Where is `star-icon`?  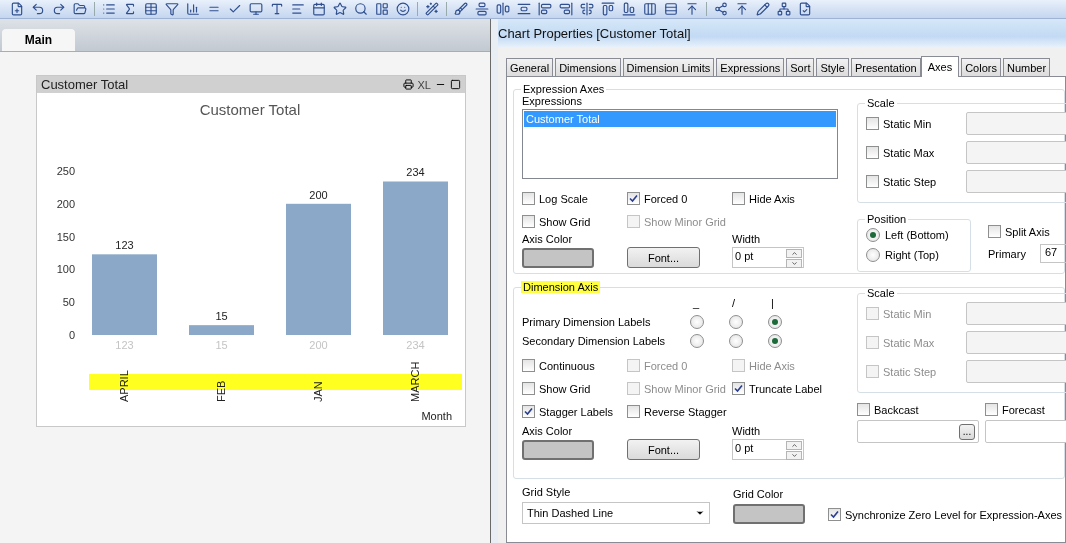
star-icon is located at coordinates (340, 9).